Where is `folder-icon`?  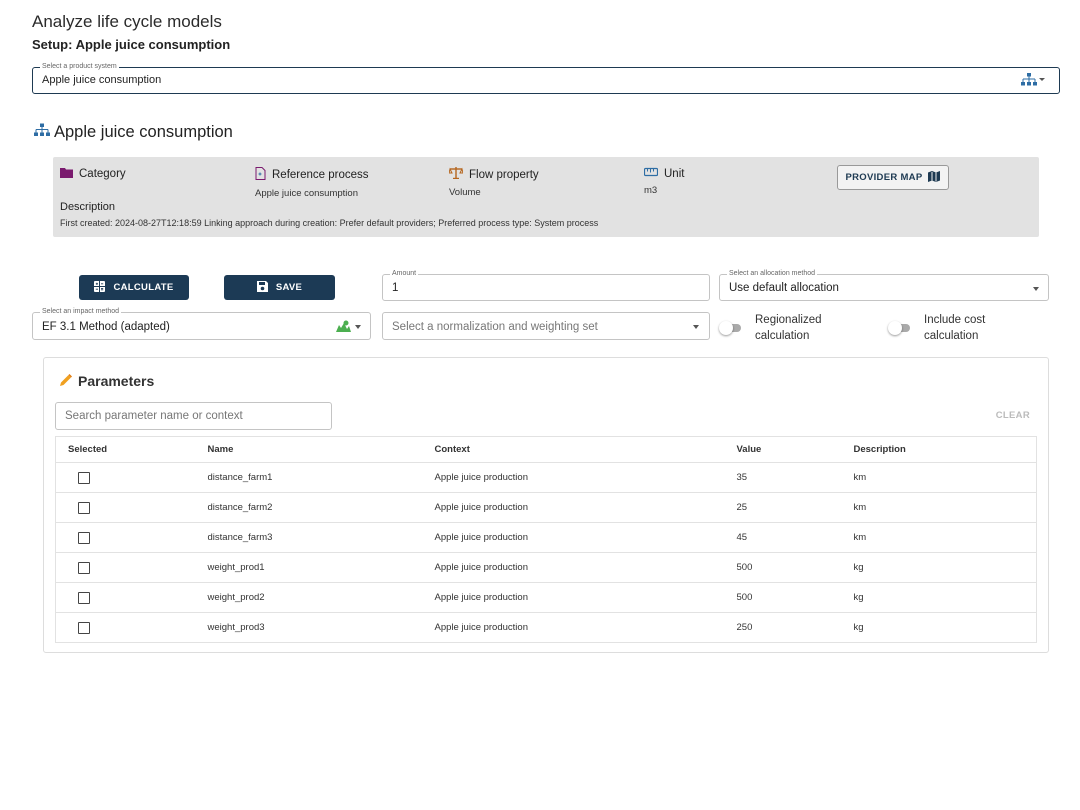
folder-icon is located at coordinates (66, 174).